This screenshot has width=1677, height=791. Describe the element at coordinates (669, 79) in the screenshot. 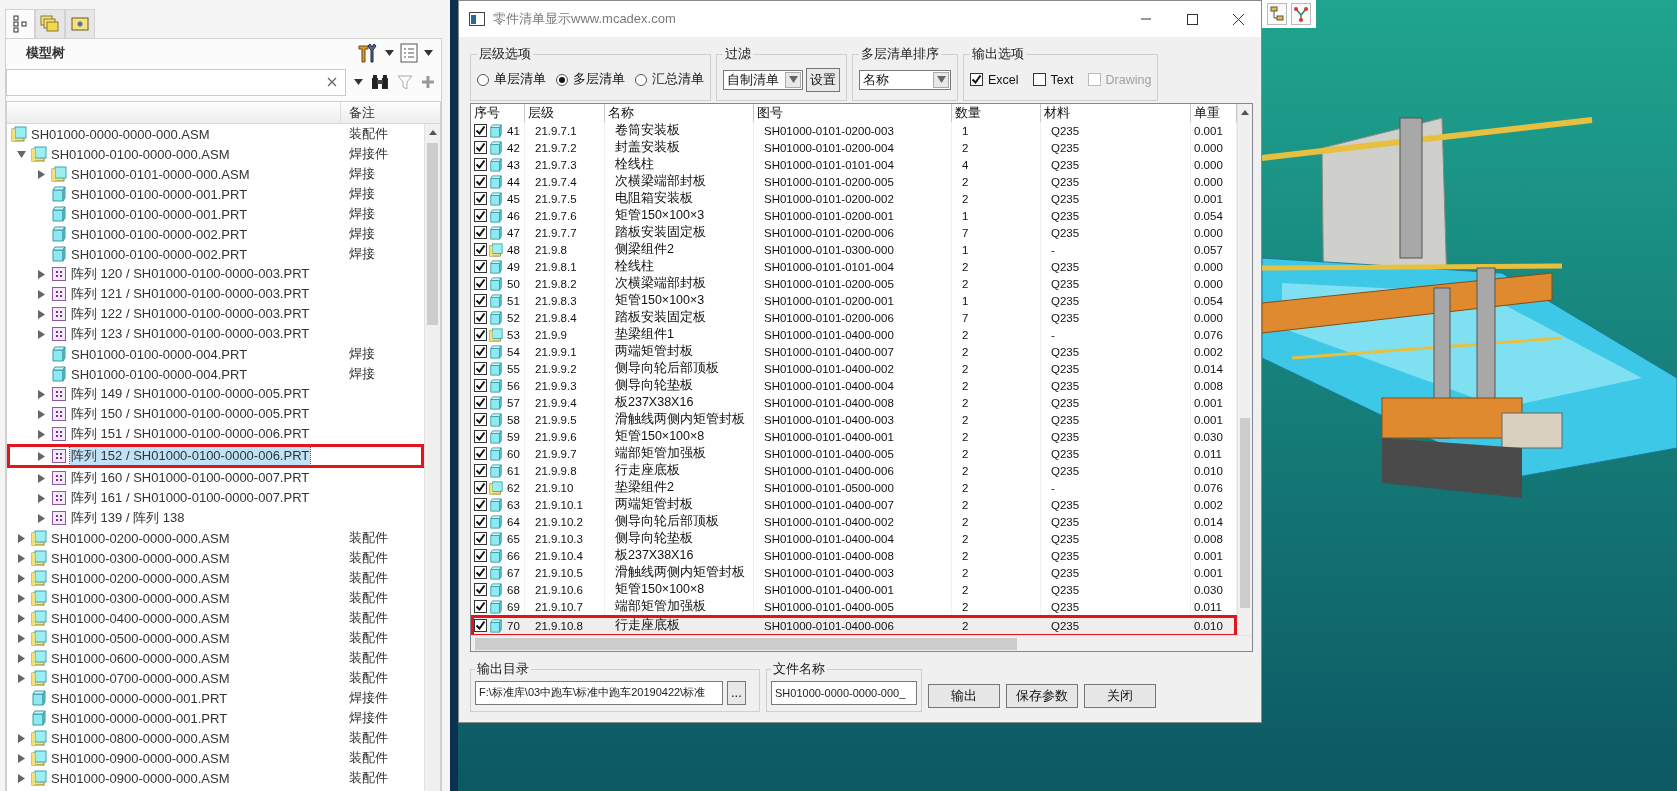

I see `radio-option: 汇总清单` at that location.